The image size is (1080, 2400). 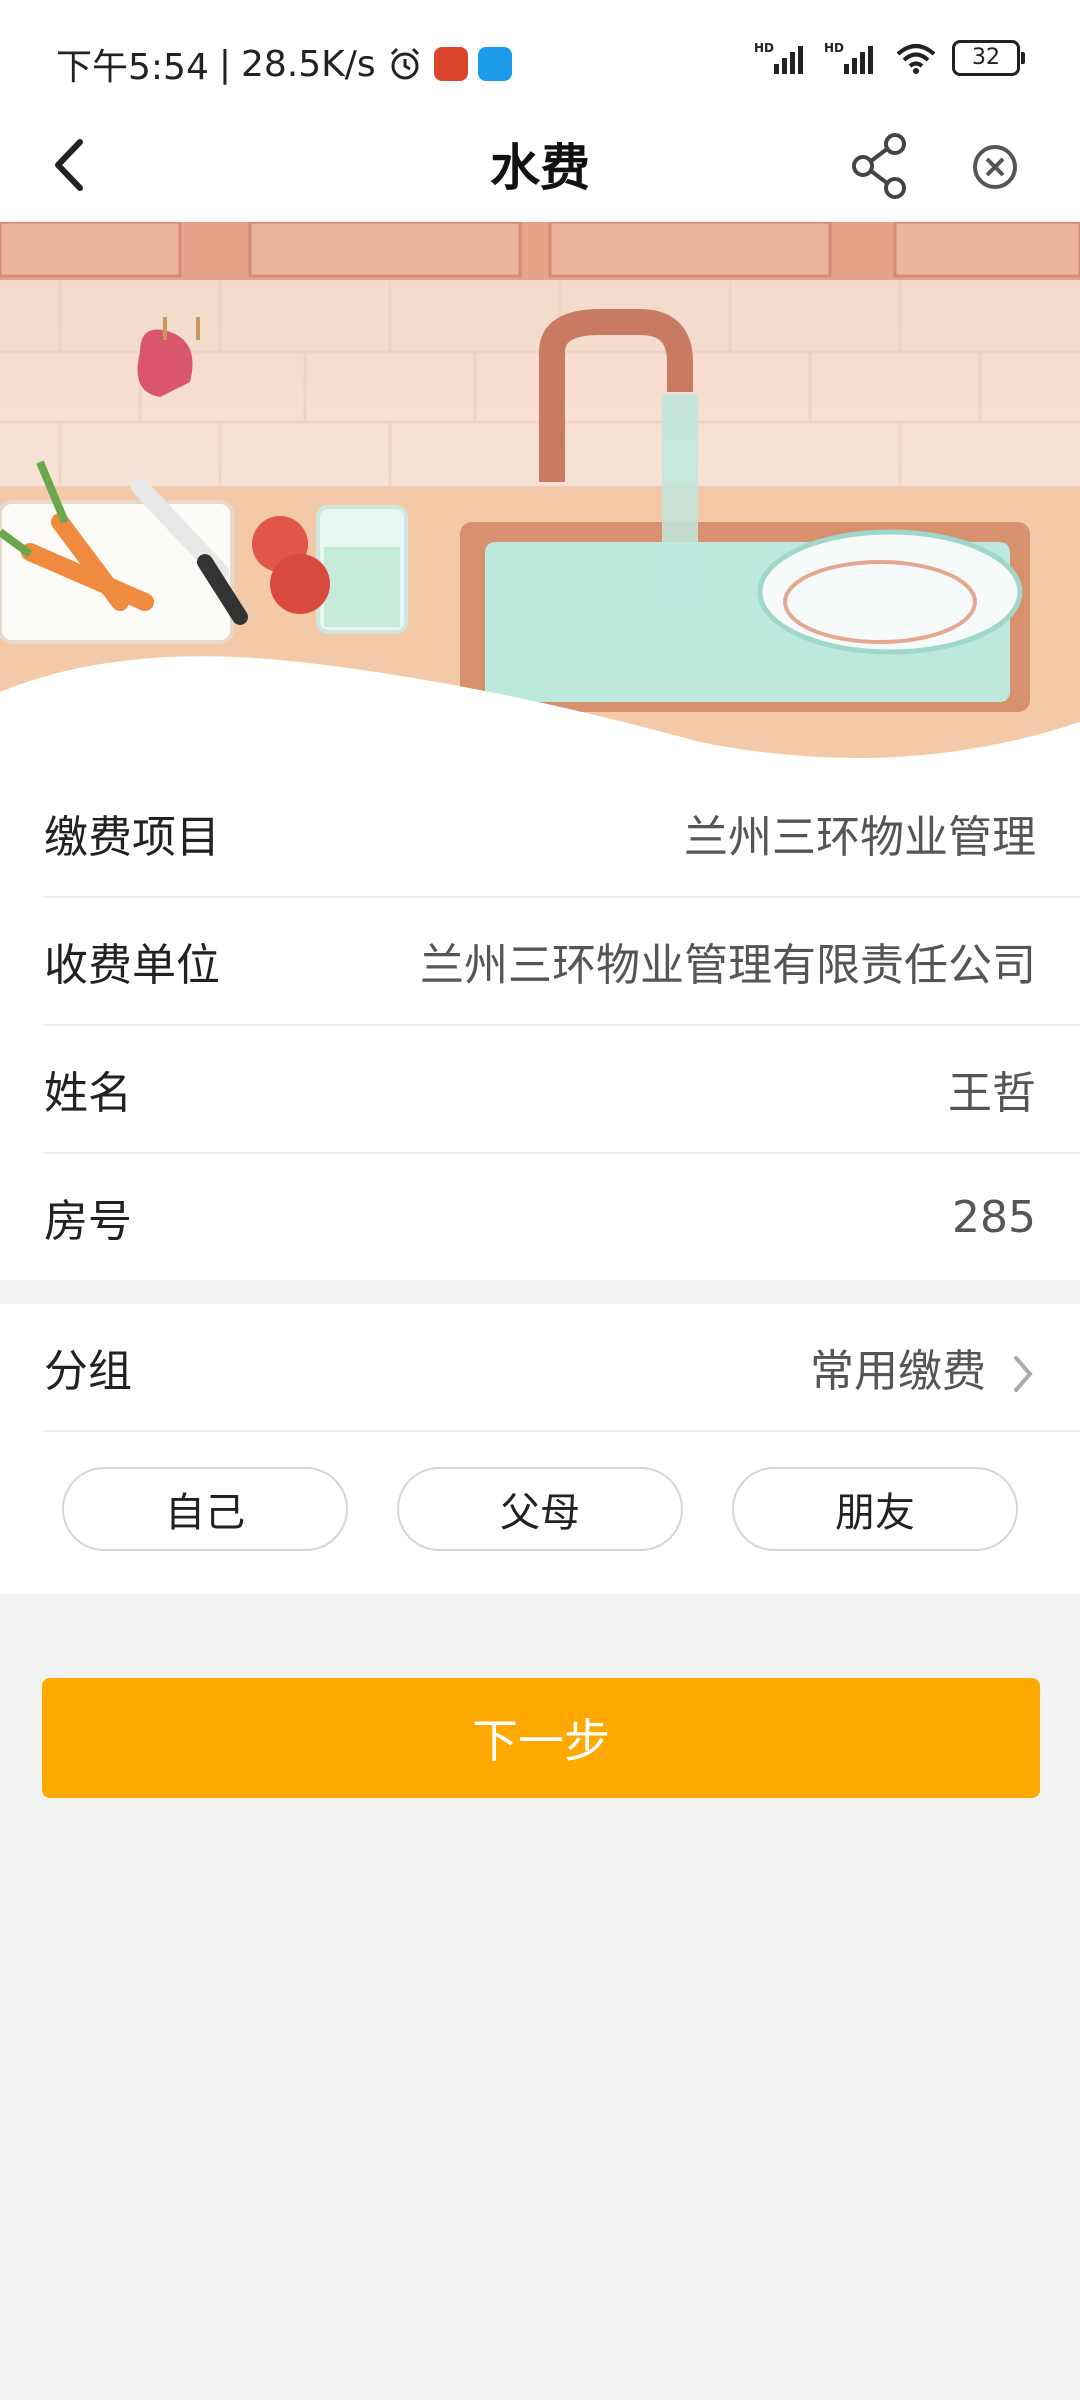 I want to click on battery-level: 32, so click(x=986, y=57).